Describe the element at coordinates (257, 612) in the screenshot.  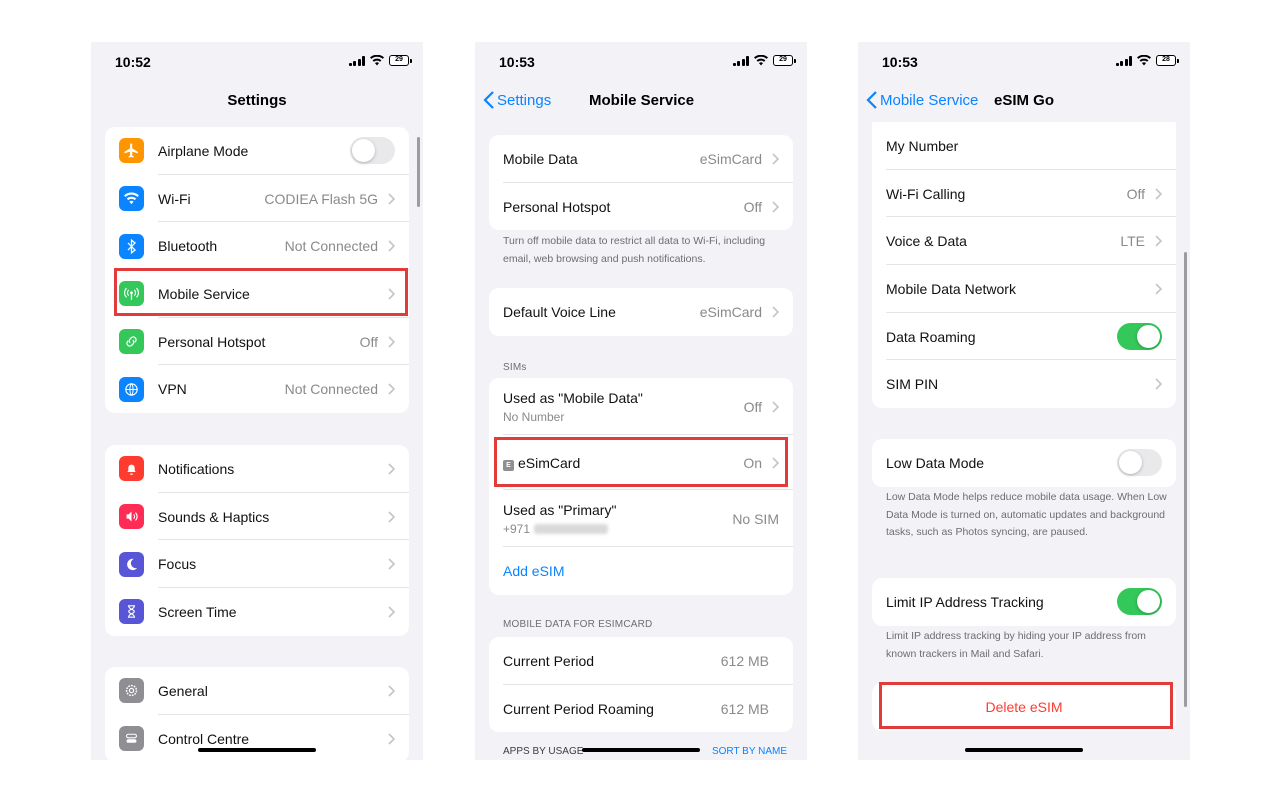
I see `settings-row-screen-time: Screen Time` at that location.